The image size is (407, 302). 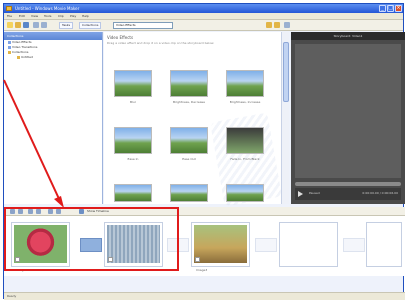 I want to click on menu-bar: File Edit View Tools Clip Play Help, so click(x=203, y=16).